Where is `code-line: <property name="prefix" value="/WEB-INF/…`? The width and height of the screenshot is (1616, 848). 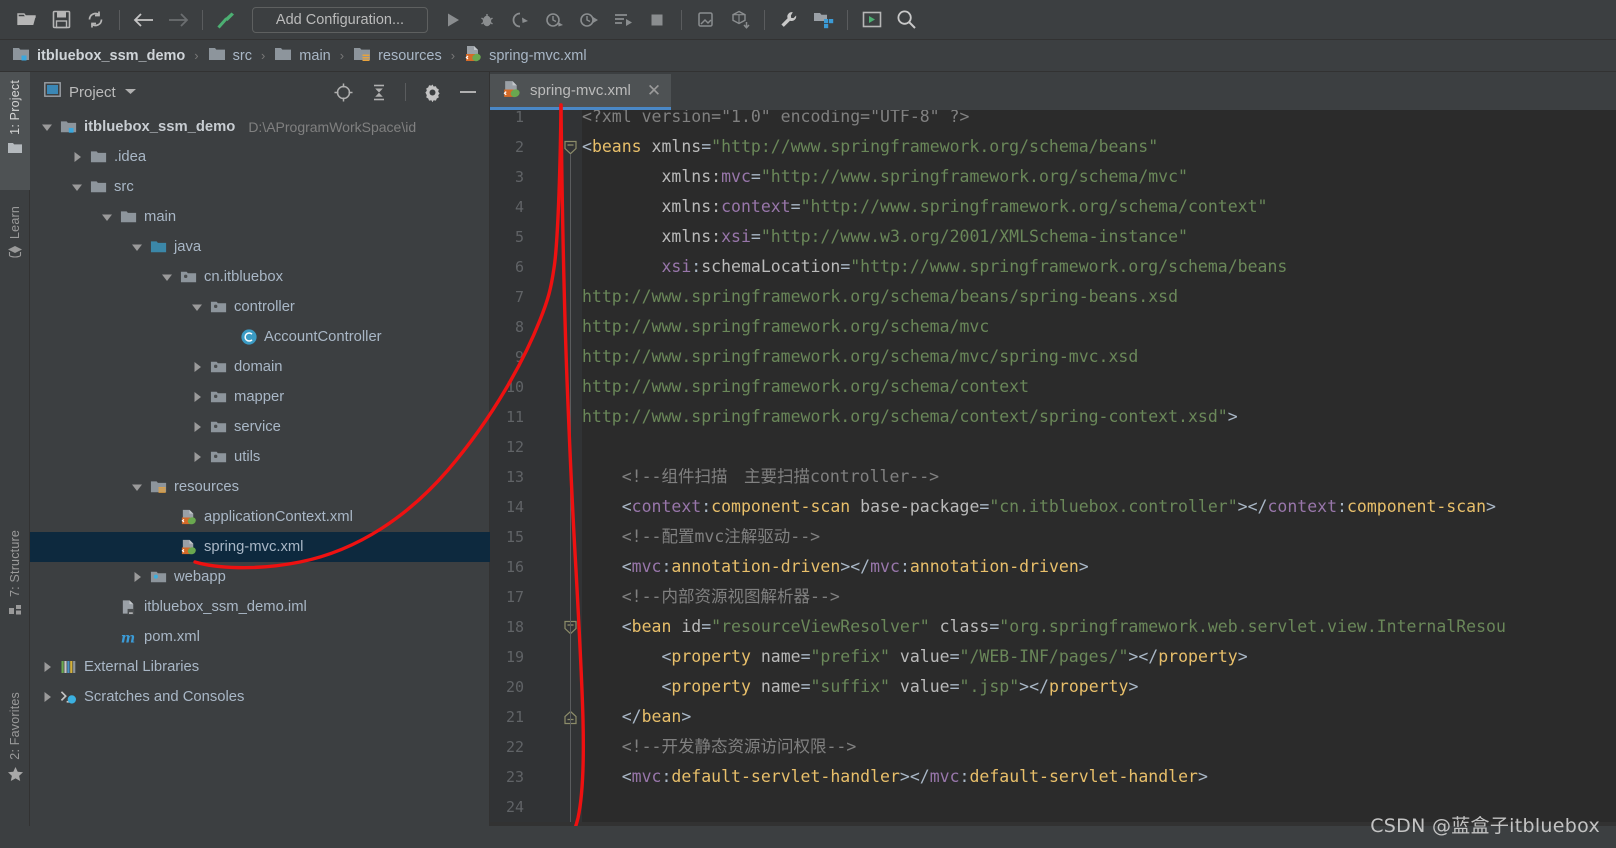 code-line: <property name="prefix" value="/WEB-INF/… is located at coordinates (914, 657).